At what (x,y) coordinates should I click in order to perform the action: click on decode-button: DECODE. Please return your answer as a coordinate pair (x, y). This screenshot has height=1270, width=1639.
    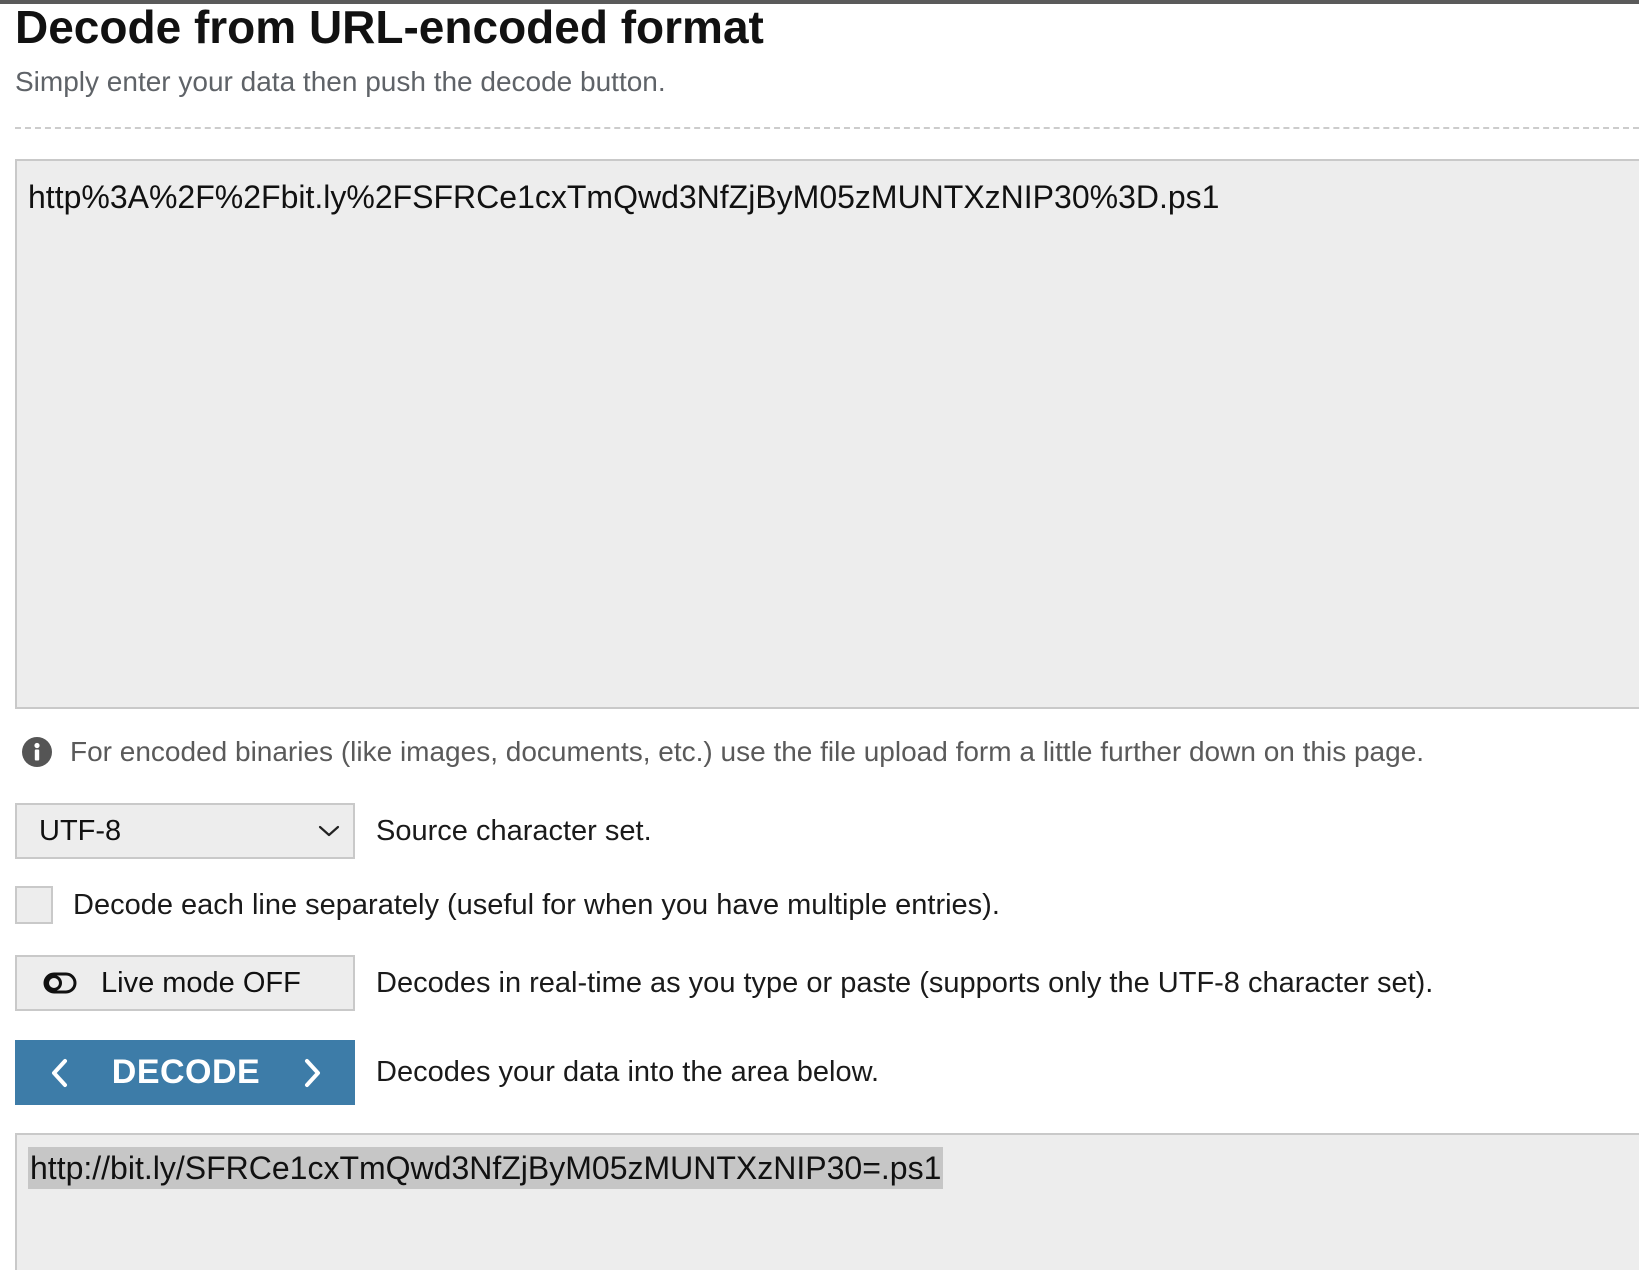
    Looking at the image, I should click on (185, 1072).